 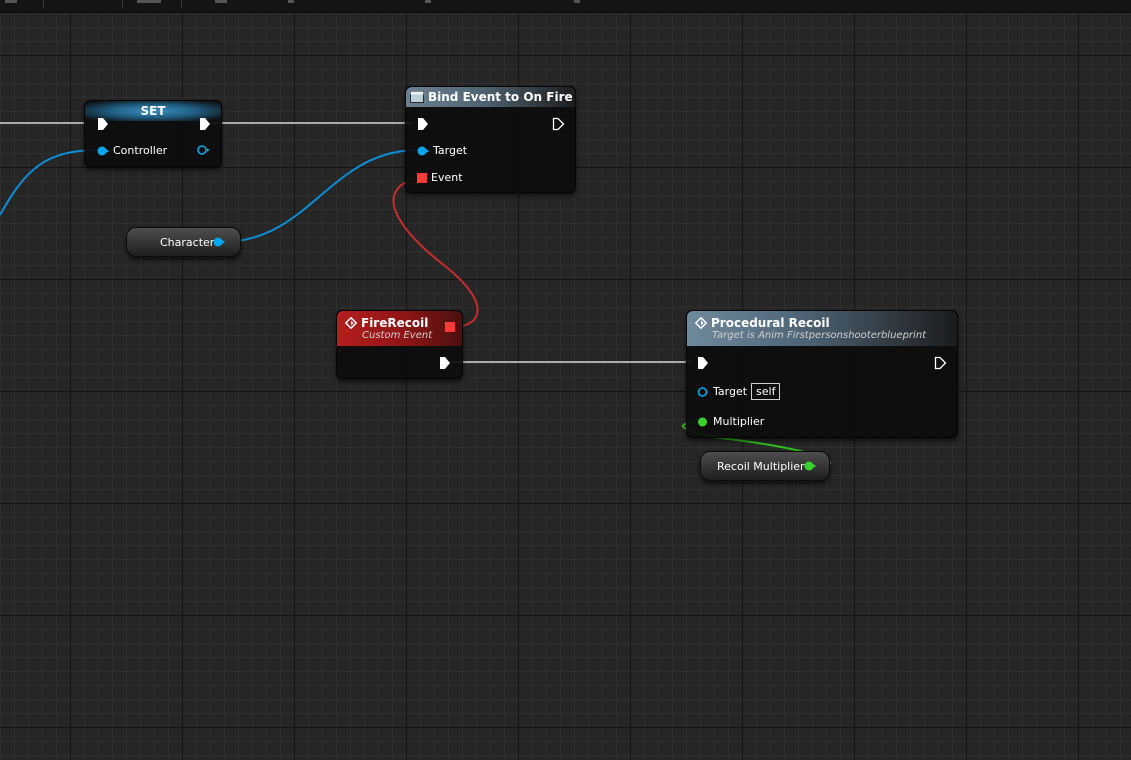 I want to click on multiplier-input-pin: Multiplier, so click(x=730, y=421).